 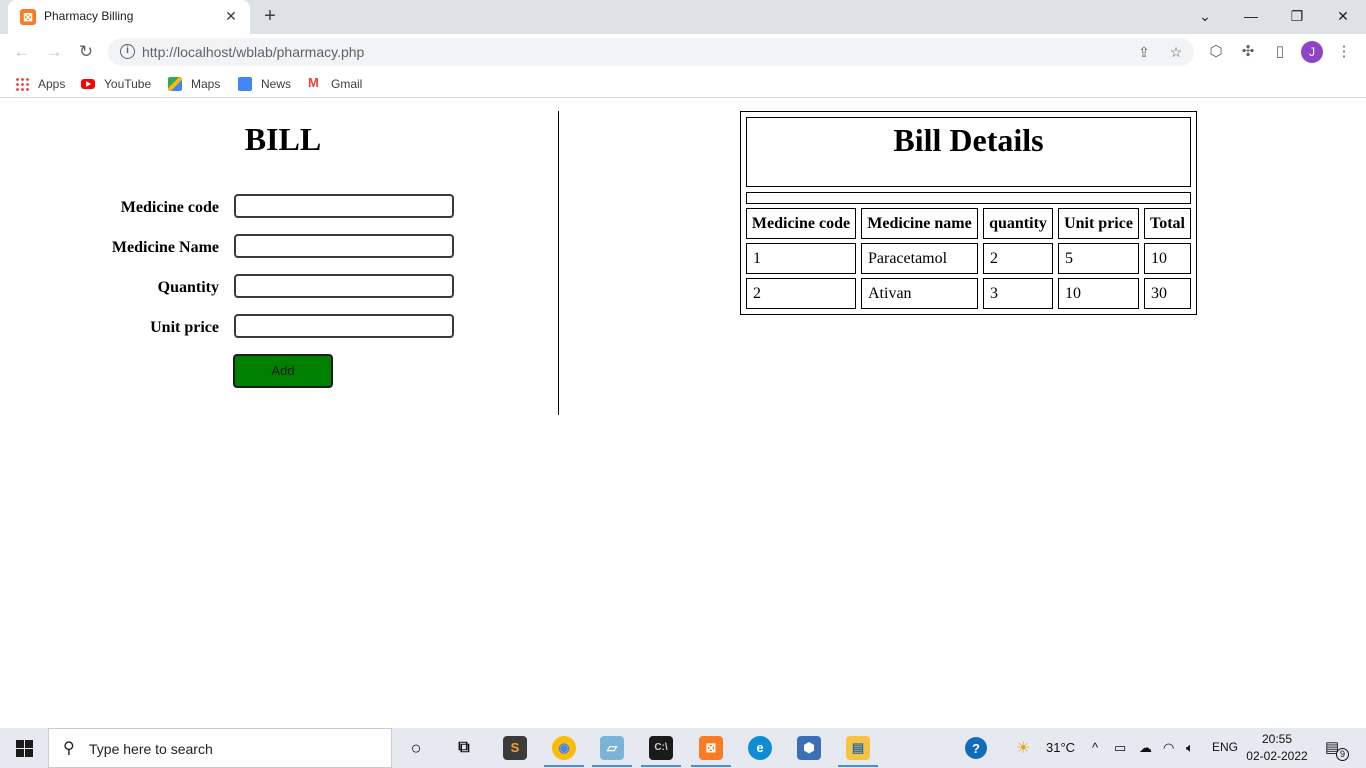 What do you see at coordinates (344, 326) in the screenshot?
I see `unit-price-input` at bounding box center [344, 326].